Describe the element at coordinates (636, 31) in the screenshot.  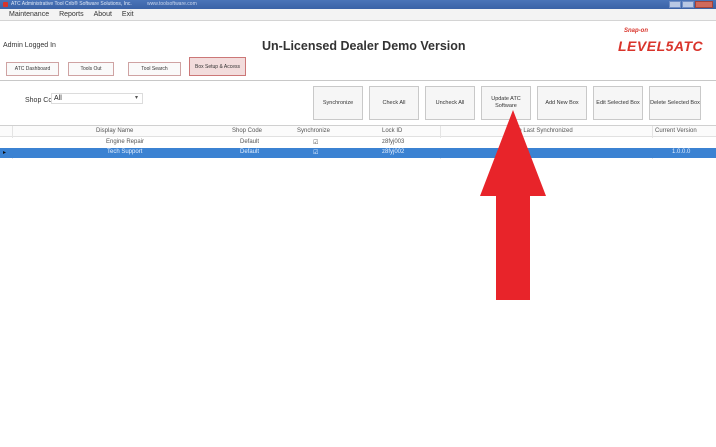
I see `logo-tag: Snap-on` at that location.